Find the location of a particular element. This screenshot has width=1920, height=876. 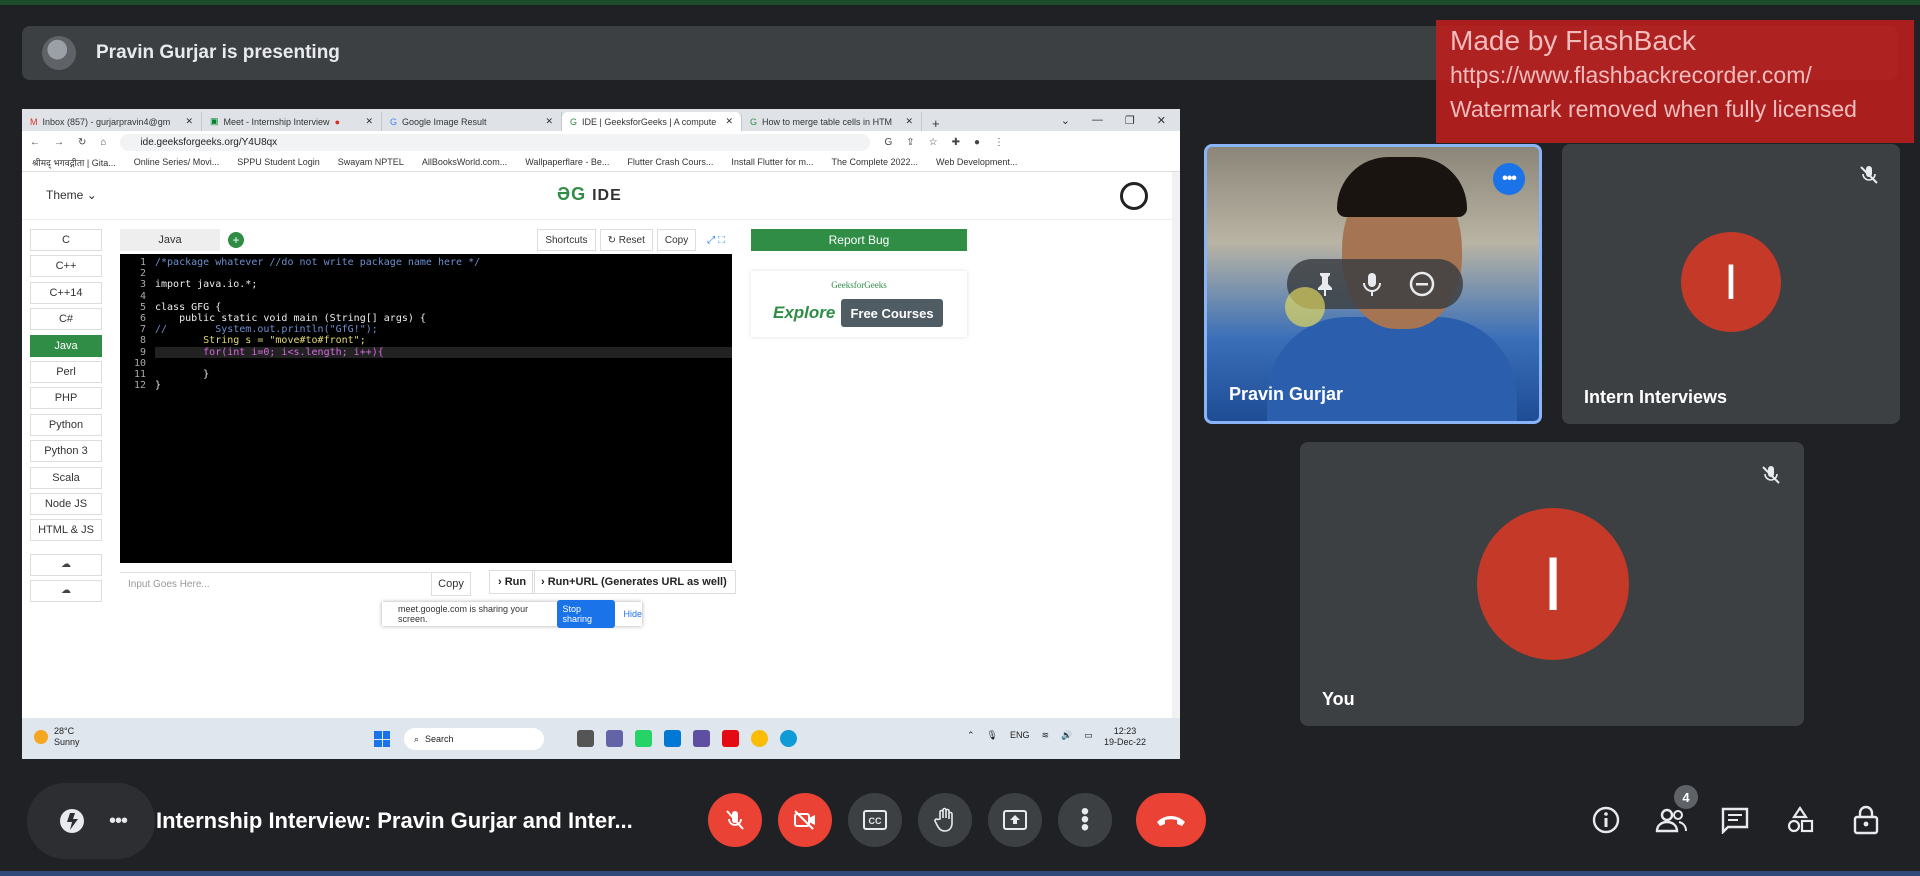

more-horizontal-icon: ••• is located at coordinates (118, 821).